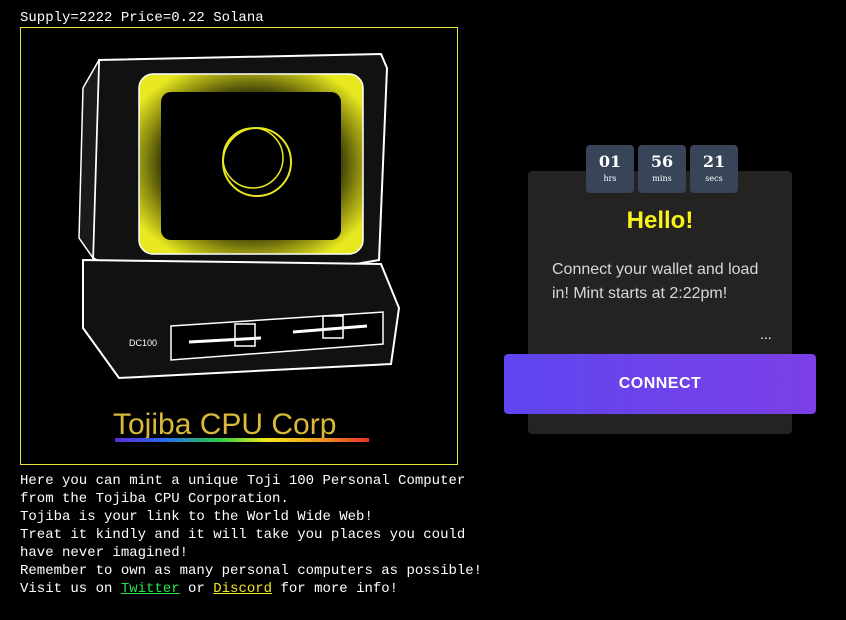 The width and height of the screenshot is (846, 620). Describe the element at coordinates (662, 178) in the screenshot. I see `minutes-label: mins` at that location.